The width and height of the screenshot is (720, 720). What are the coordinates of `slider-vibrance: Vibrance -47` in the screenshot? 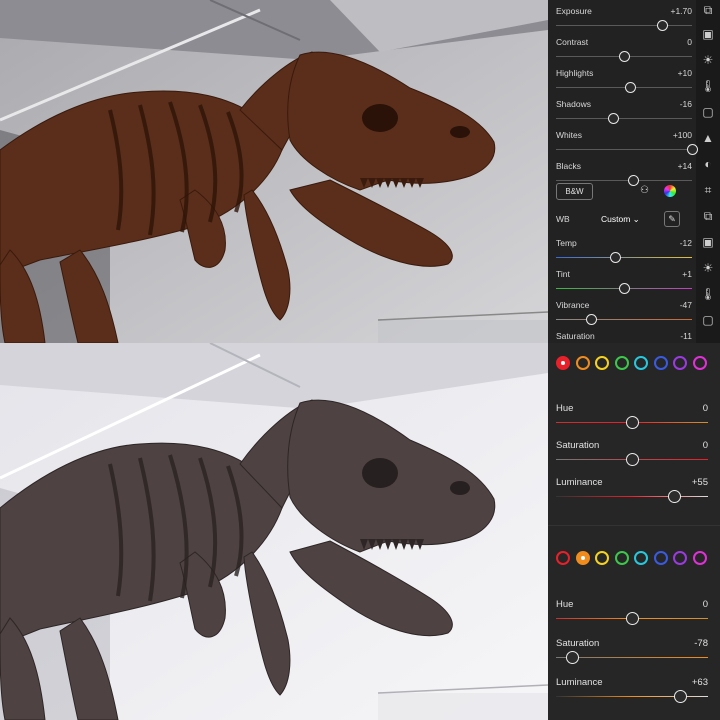 It's located at (624, 315).